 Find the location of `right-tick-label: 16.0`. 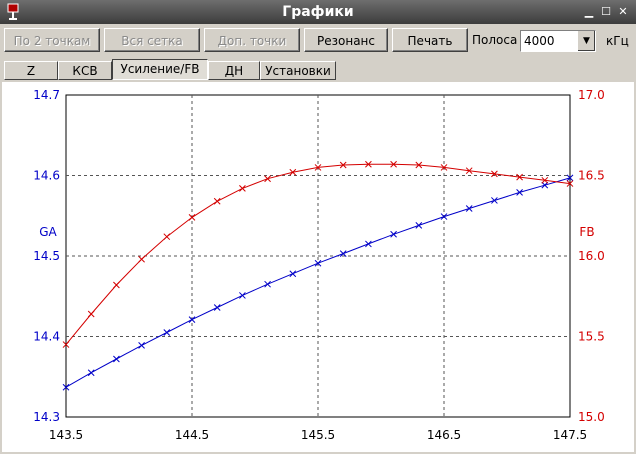

right-tick-label: 16.0 is located at coordinates (591, 256).